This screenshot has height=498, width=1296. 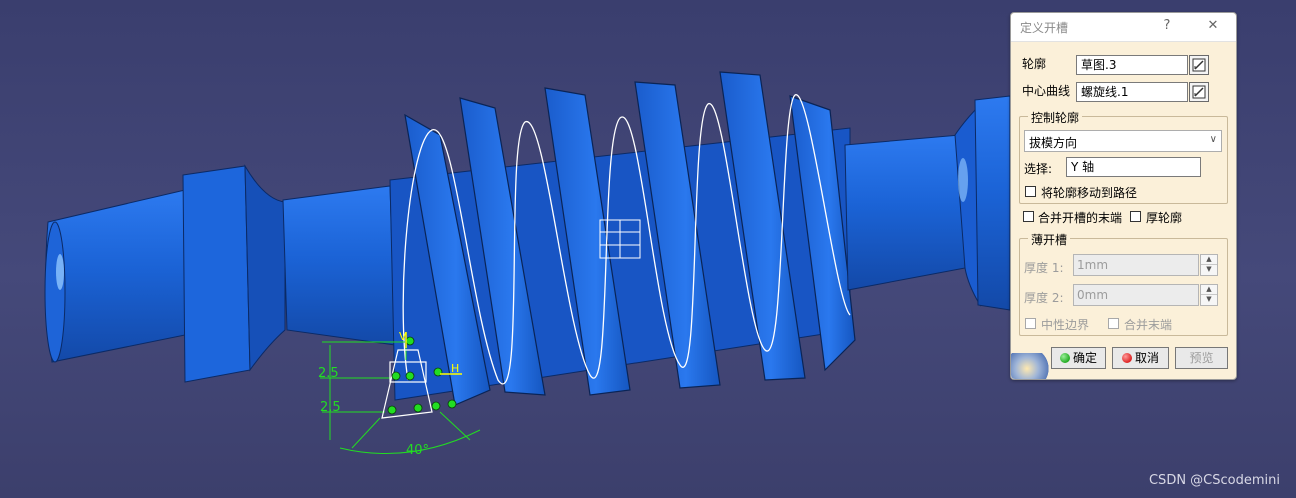 What do you see at coordinates (417, 450) in the screenshot?
I see `angle-label: 40°` at bounding box center [417, 450].